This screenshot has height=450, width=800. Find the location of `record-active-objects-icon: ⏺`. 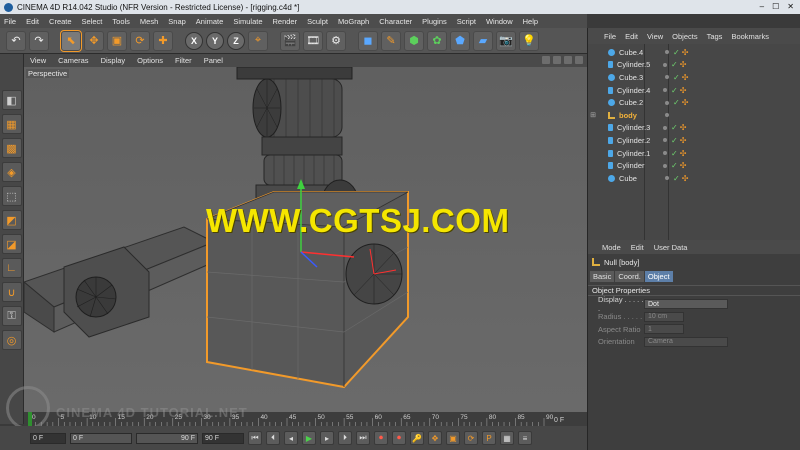

record-active-objects-icon: ⏺ is located at coordinates (381, 438).